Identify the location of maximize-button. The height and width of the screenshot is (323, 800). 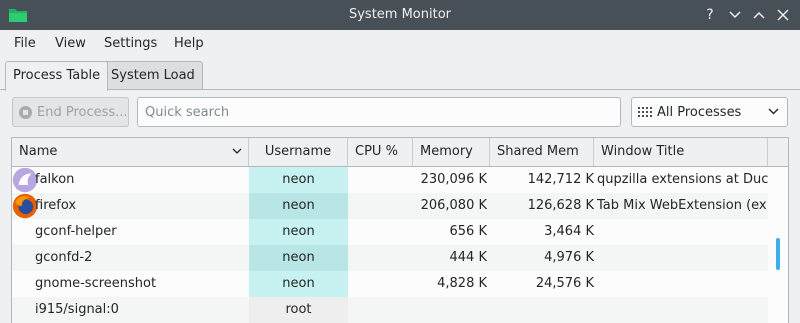
(759, 15).